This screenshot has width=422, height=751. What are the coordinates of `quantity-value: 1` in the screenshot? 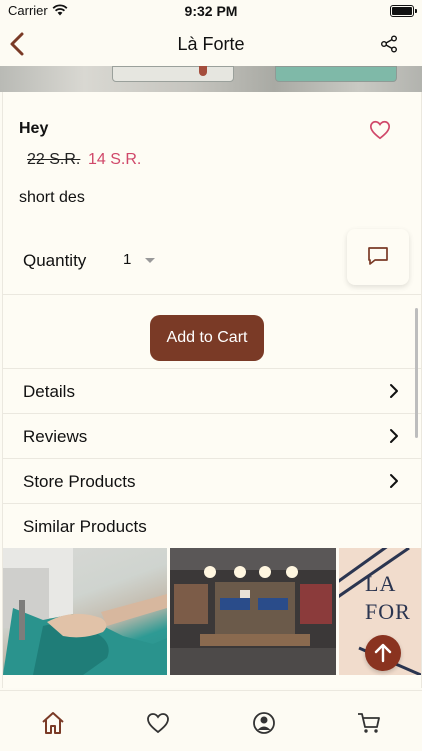 It's located at (127, 259).